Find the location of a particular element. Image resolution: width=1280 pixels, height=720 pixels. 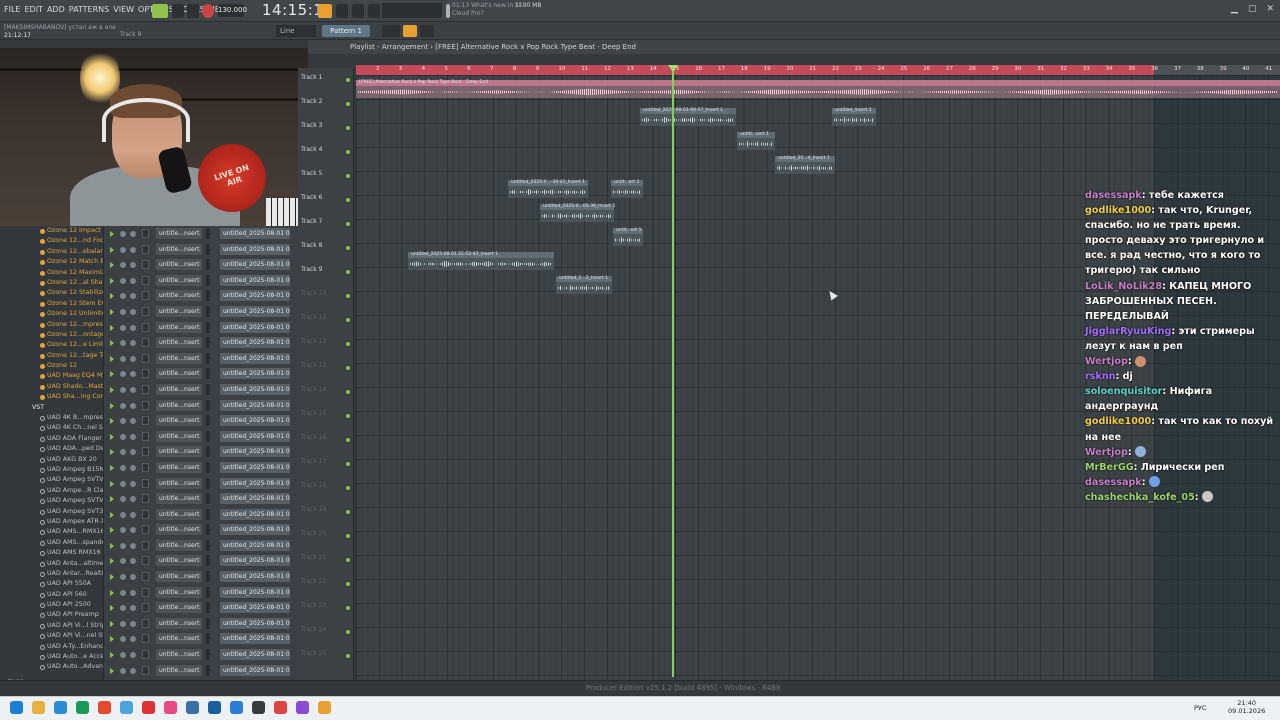

track-header: Track 18 is located at coordinates (325, 486).